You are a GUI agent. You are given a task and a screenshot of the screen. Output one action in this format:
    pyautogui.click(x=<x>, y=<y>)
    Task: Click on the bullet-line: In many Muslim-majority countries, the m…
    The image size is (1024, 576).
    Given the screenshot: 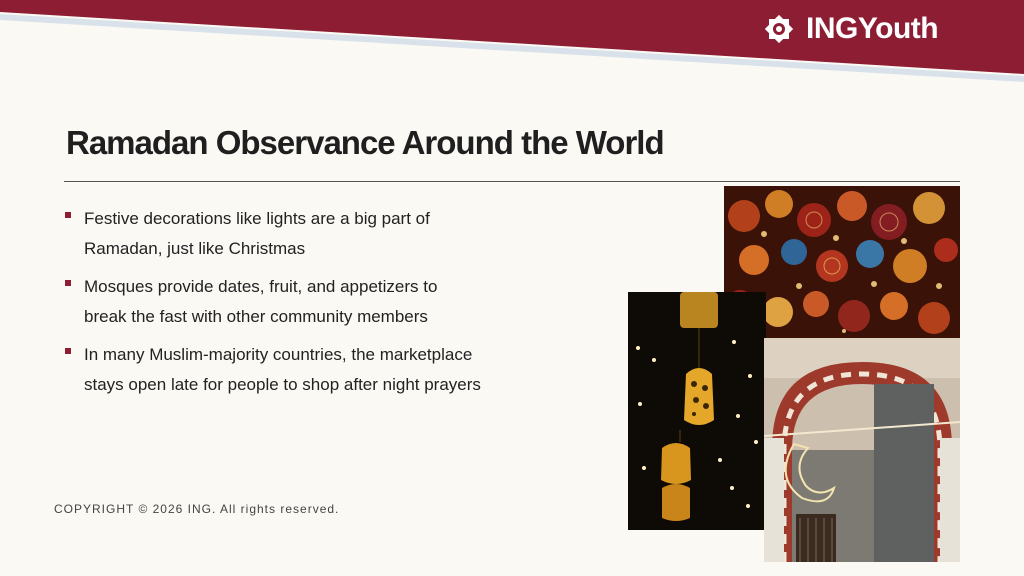 What is the action you would take?
    pyautogui.click(x=278, y=354)
    